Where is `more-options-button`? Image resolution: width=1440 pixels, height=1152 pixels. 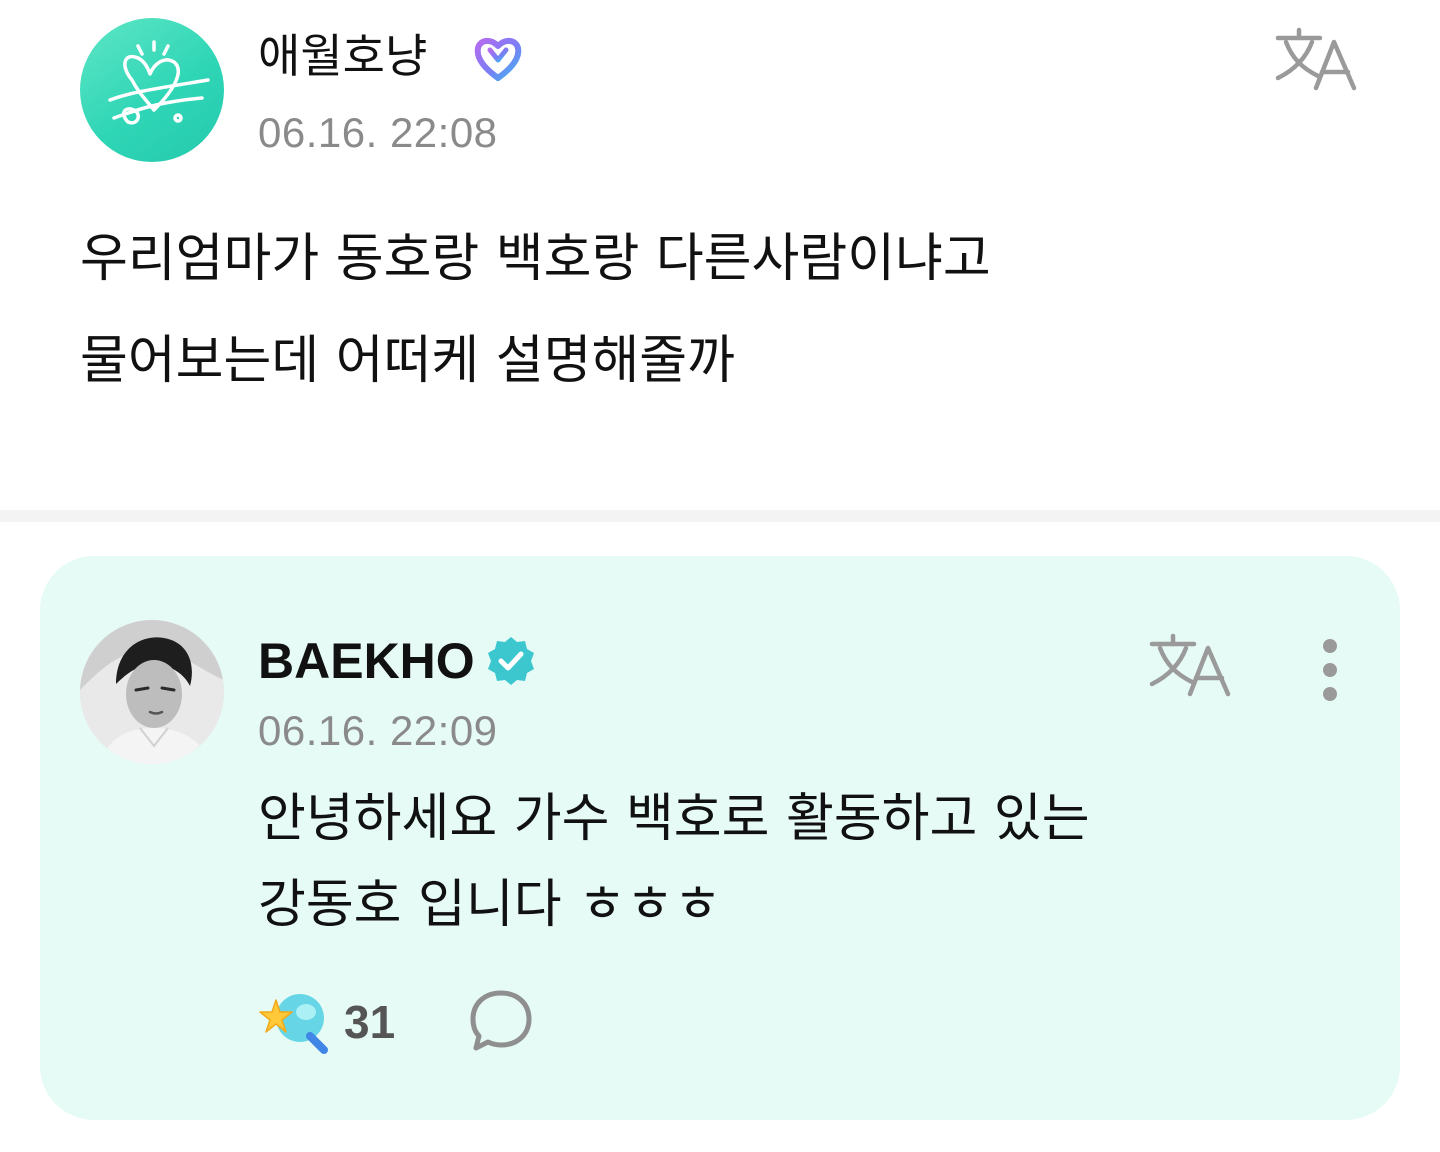 more-options-button is located at coordinates (1330, 672).